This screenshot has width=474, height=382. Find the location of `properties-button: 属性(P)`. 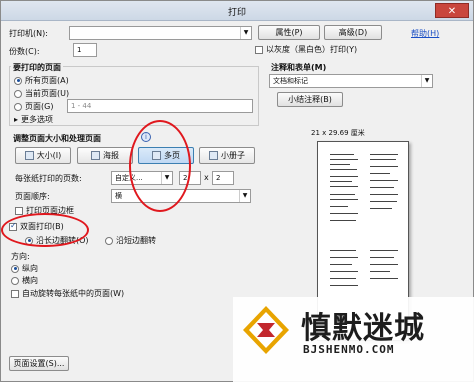

properties-button: 属性(P) is located at coordinates (289, 32).